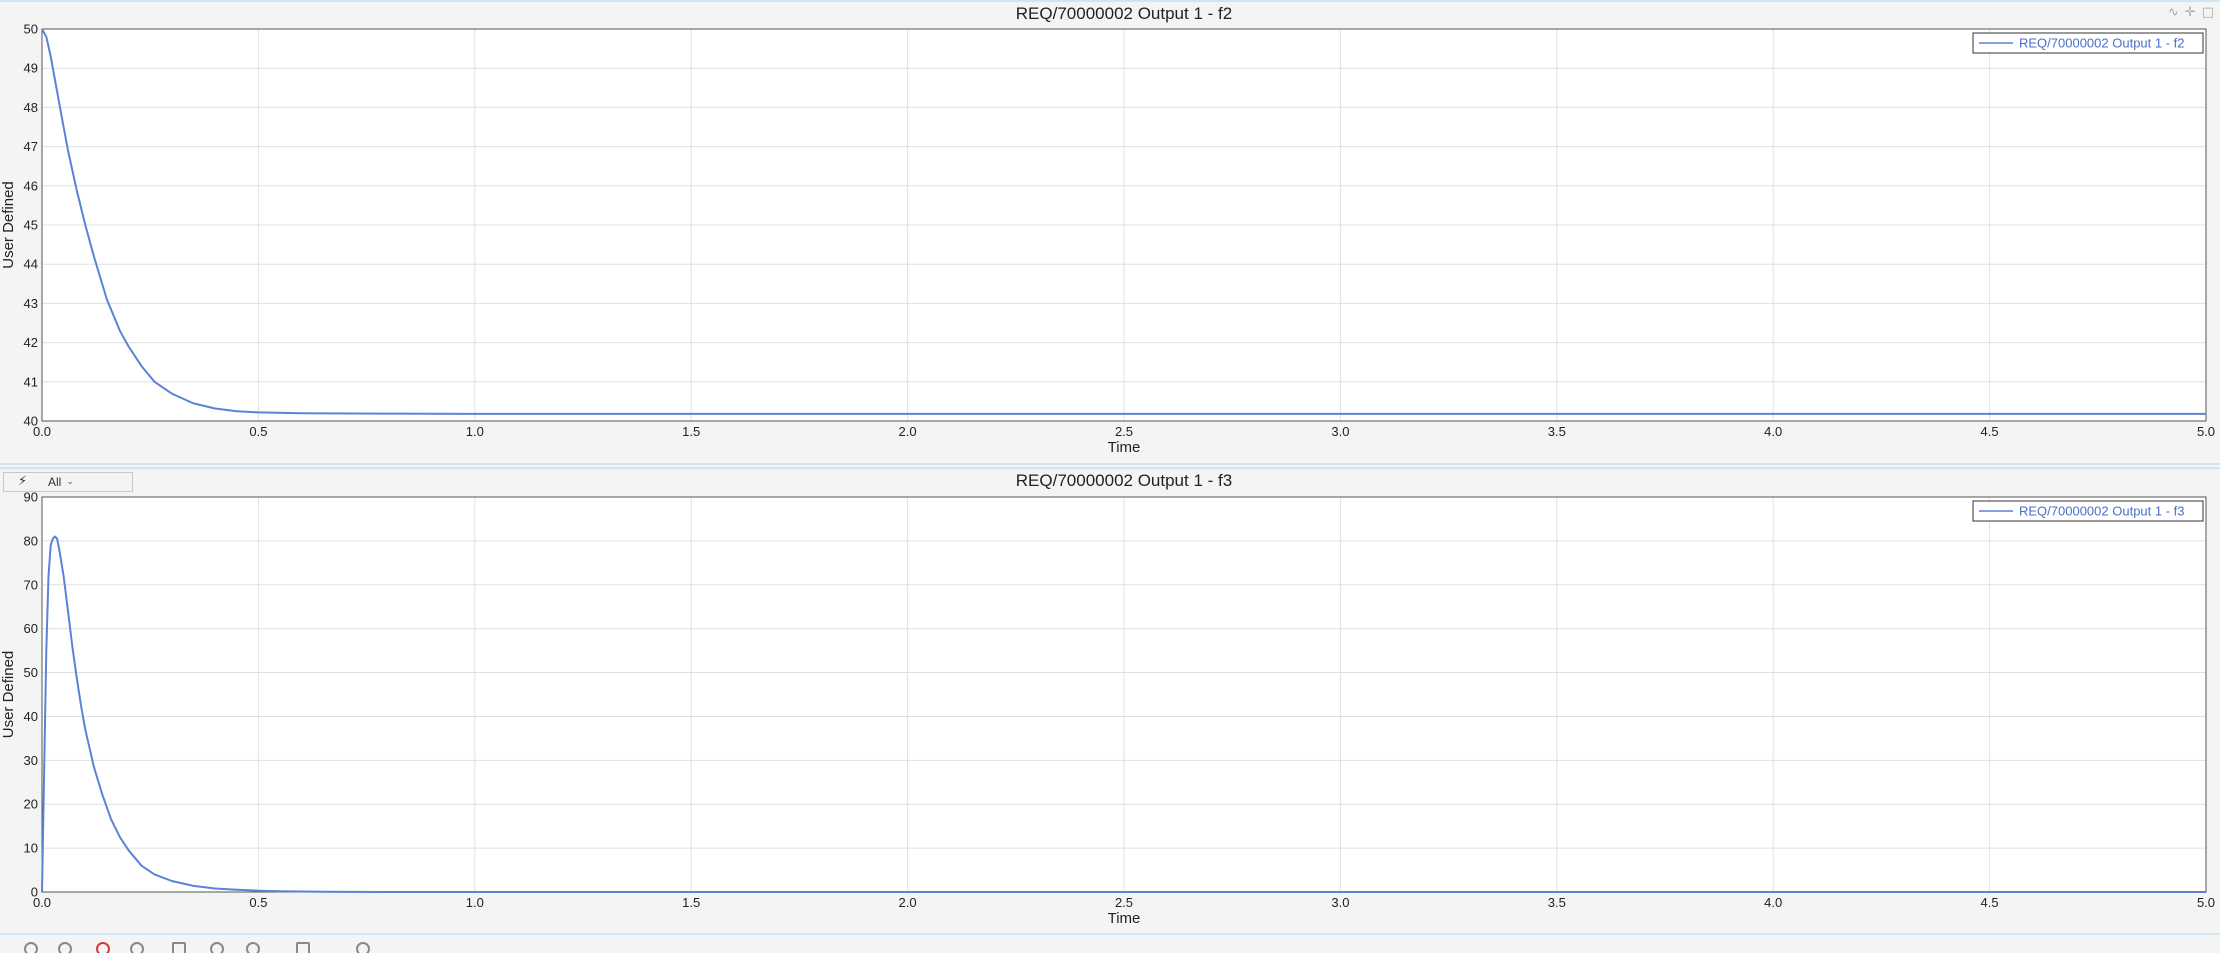 The width and height of the screenshot is (2220, 953). Describe the element at coordinates (31, 628) in the screenshot. I see `y-tick-label: 60` at that location.